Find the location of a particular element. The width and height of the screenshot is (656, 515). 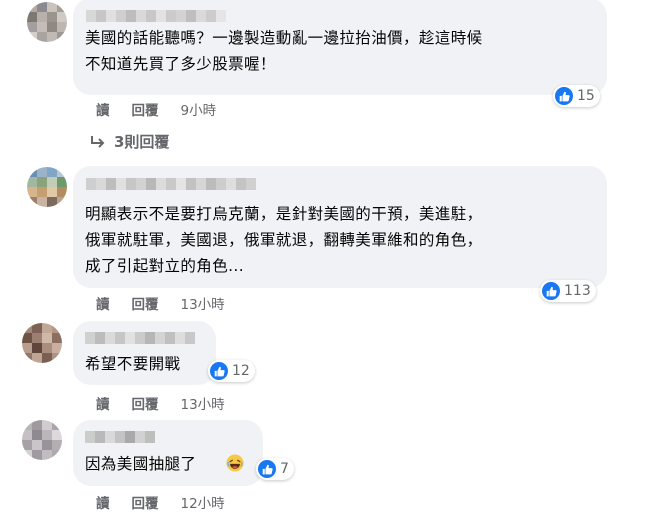

comment-bubble: 希望不要開戰 is located at coordinates (144, 353).